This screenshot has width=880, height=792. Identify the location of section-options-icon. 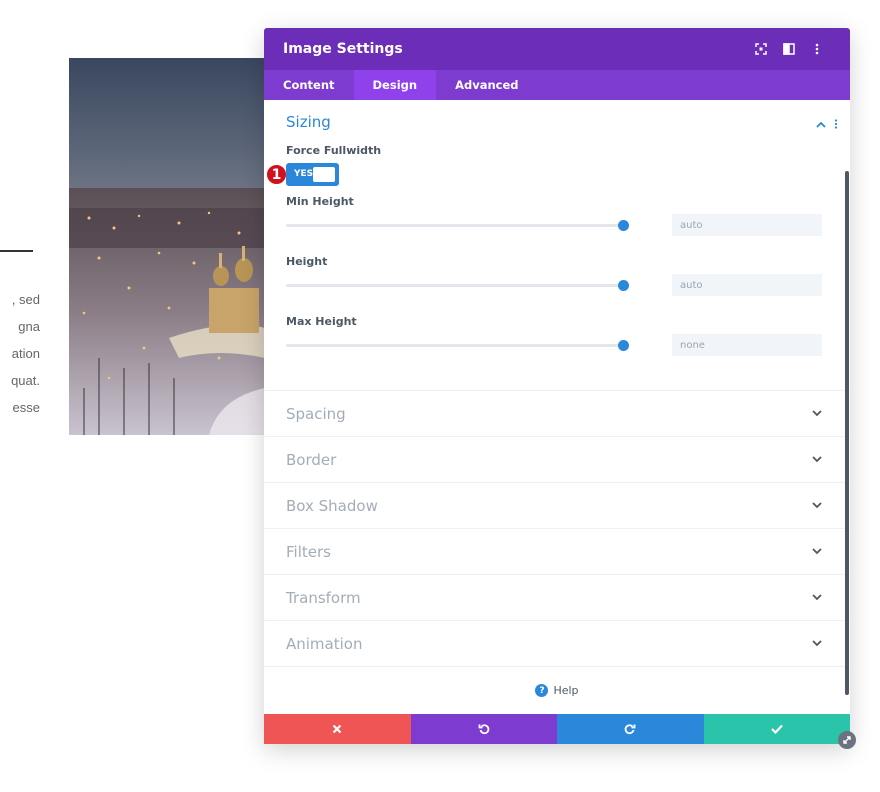
(836, 123).